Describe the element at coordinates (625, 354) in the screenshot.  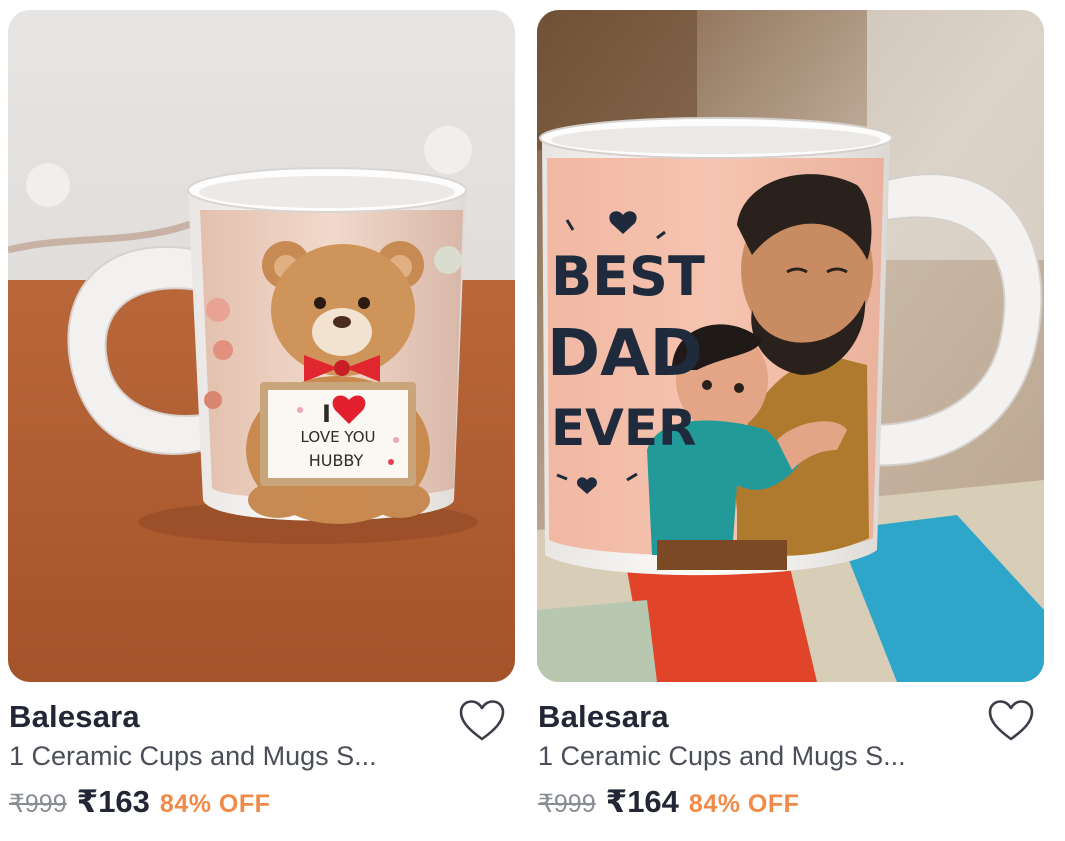
I see `mug-text-dad: DAD` at that location.